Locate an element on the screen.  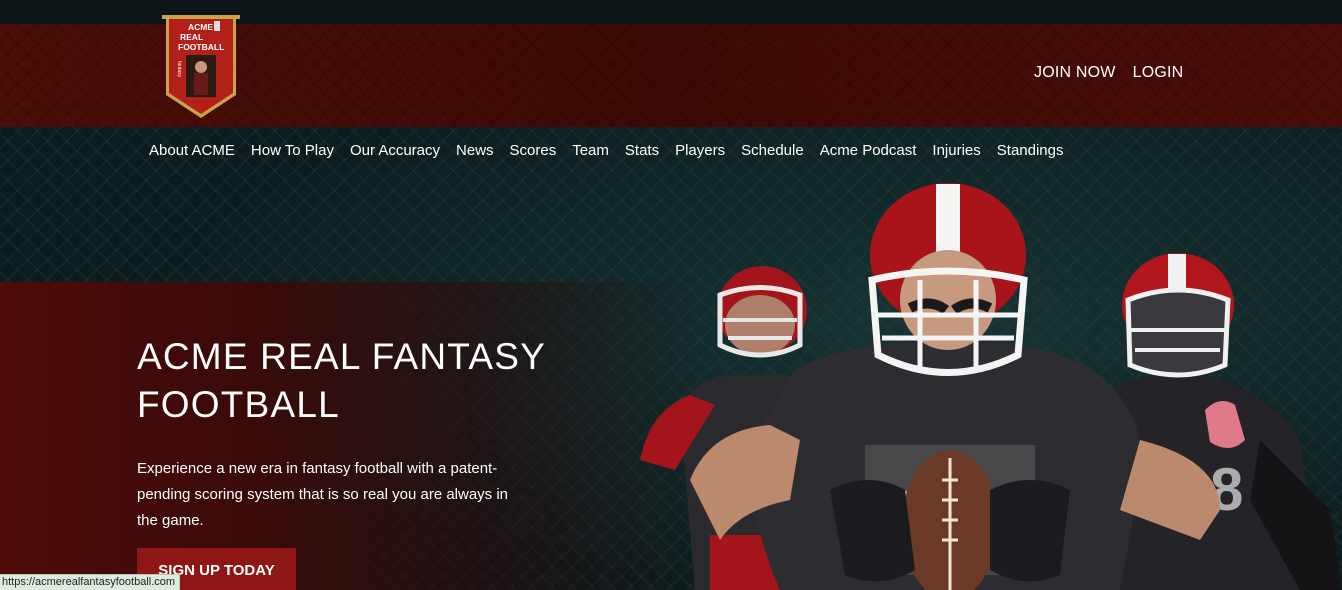
site-logo: ACME REAL FOOTBALL fantasy is located at coordinates (201, 67).